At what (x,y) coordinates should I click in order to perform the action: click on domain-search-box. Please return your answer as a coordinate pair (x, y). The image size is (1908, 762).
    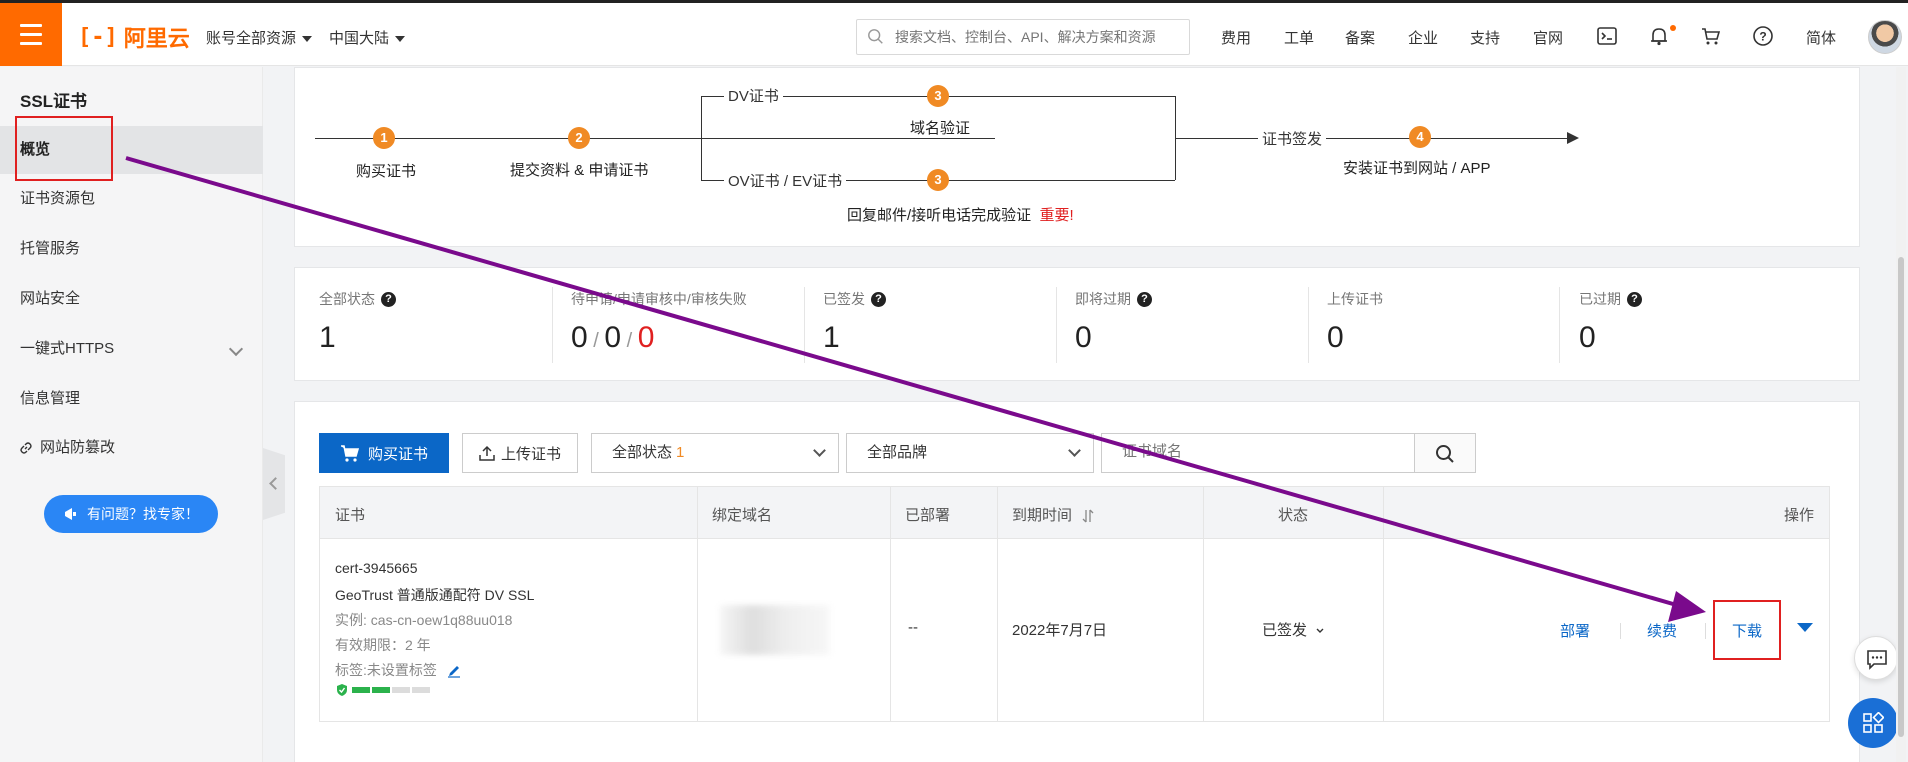
    Looking at the image, I should click on (1258, 453).